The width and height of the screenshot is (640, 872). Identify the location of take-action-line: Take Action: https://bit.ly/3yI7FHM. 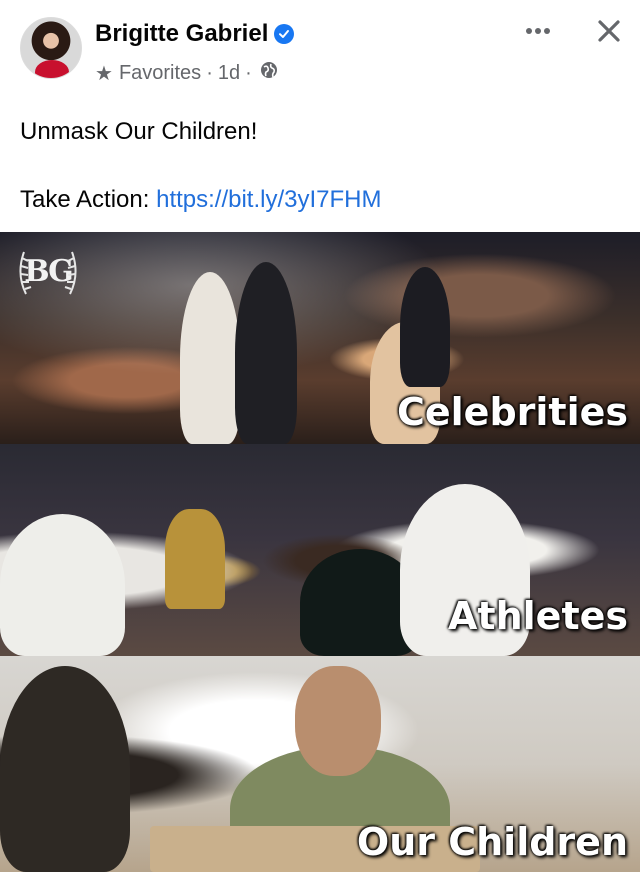
(201, 200).